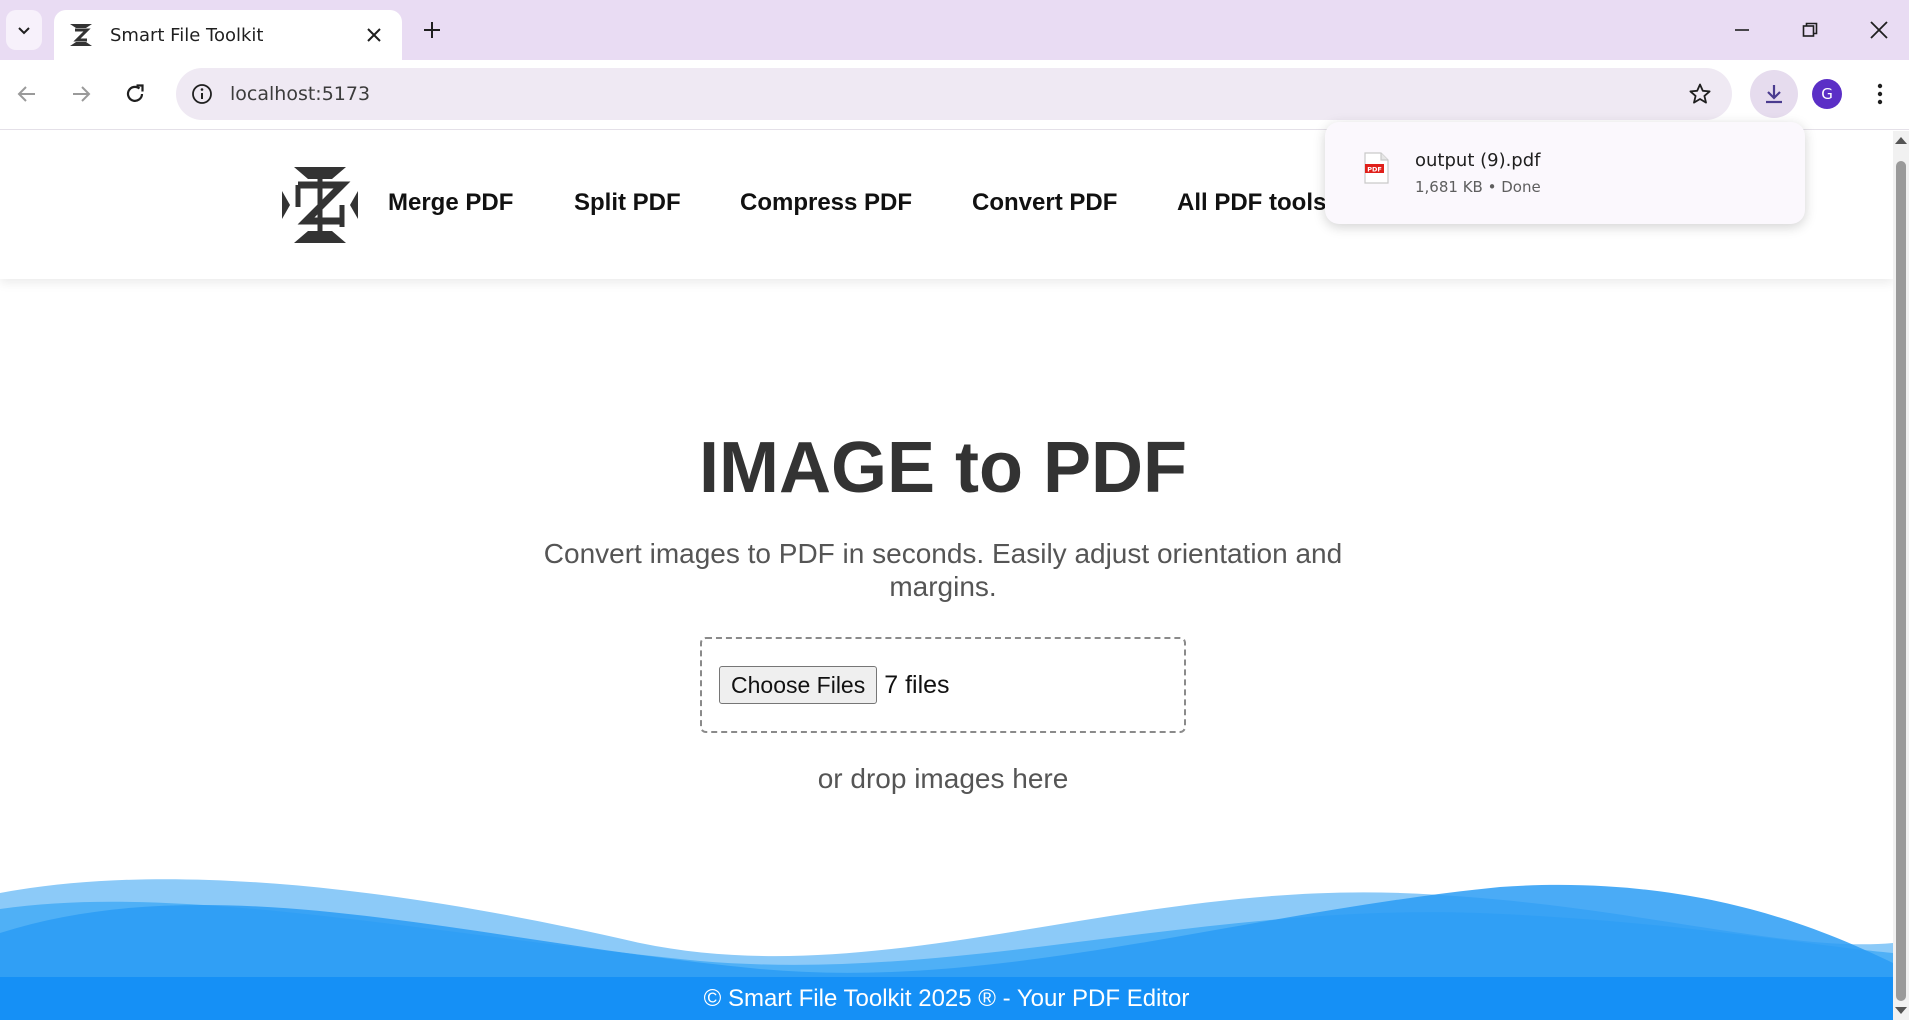 The width and height of the screenshot is (1909, 1020). I want to click on restore-window-button, so click(1810, 30).